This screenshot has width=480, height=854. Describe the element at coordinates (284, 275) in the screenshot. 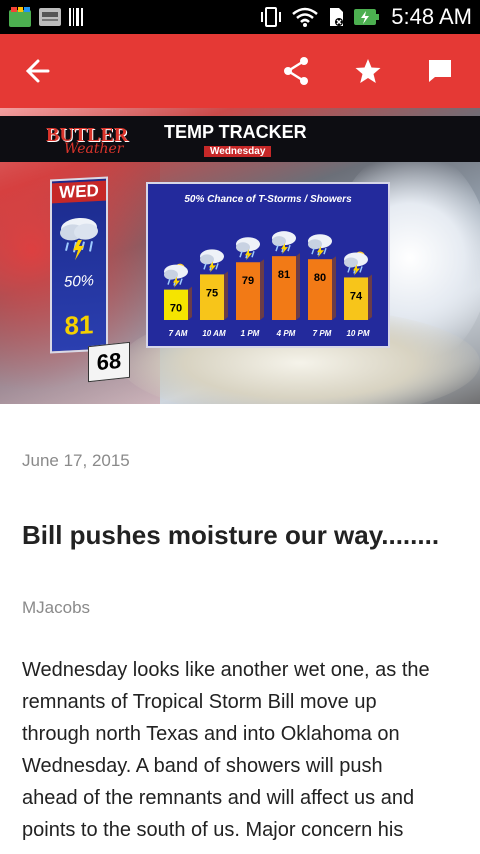

I see `bar-value-label: 81` at that location.